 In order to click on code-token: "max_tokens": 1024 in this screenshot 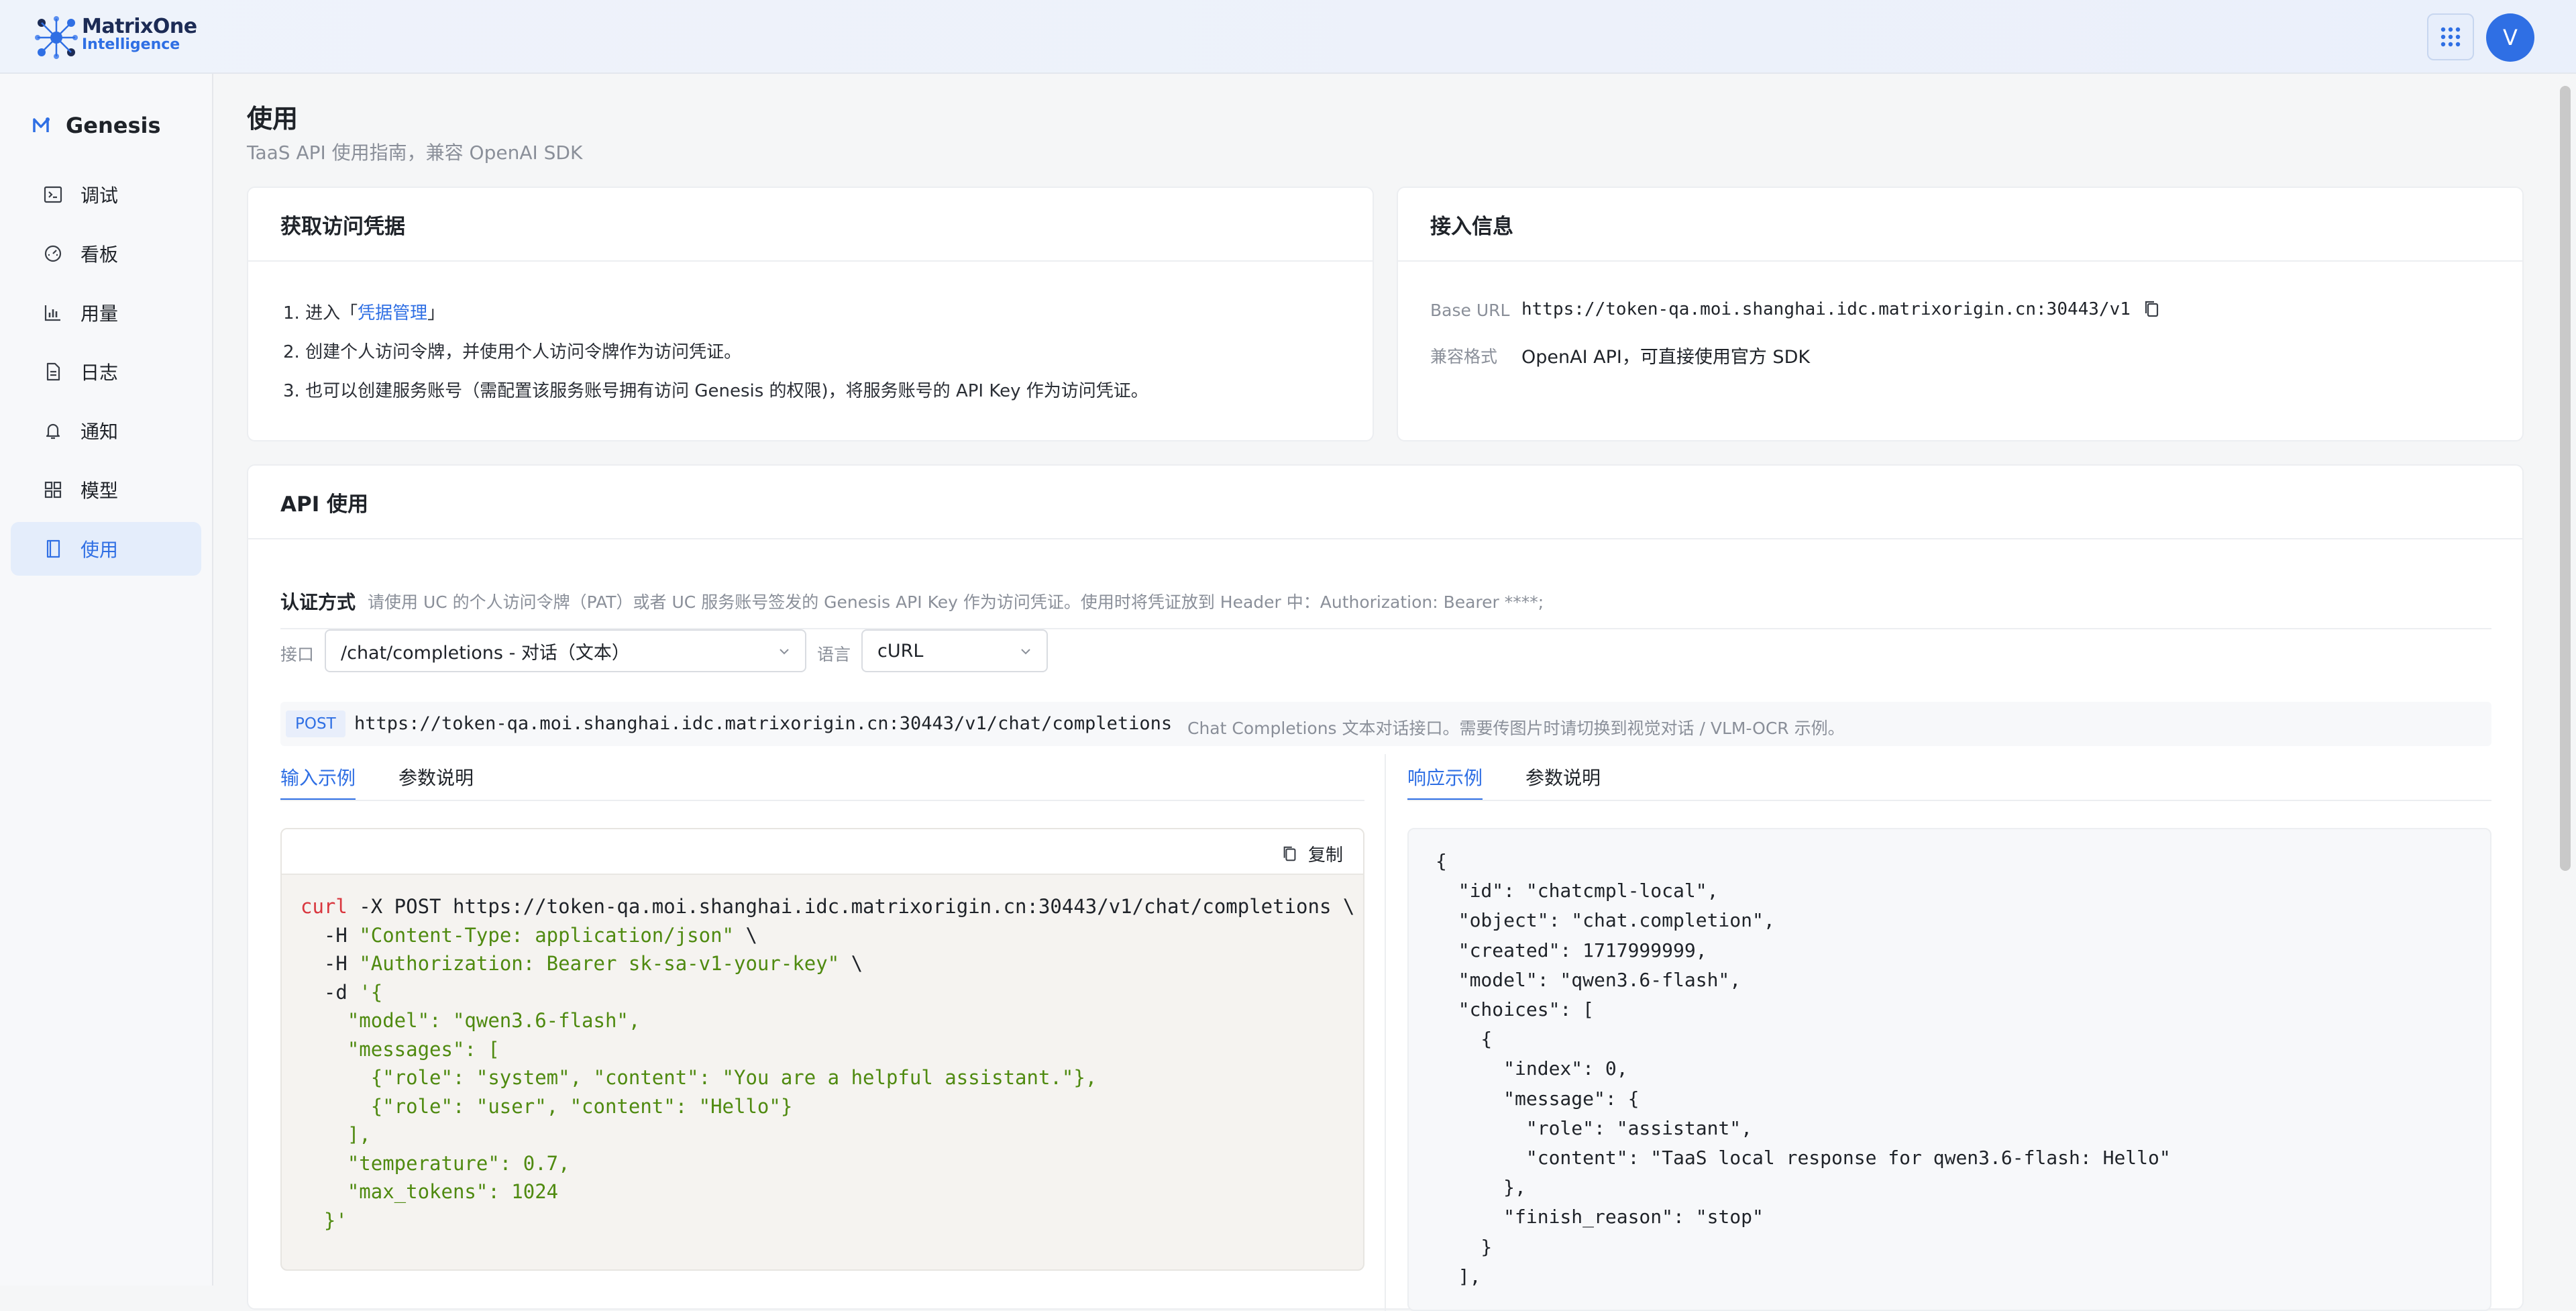, I will do `click(430, 1191)`.